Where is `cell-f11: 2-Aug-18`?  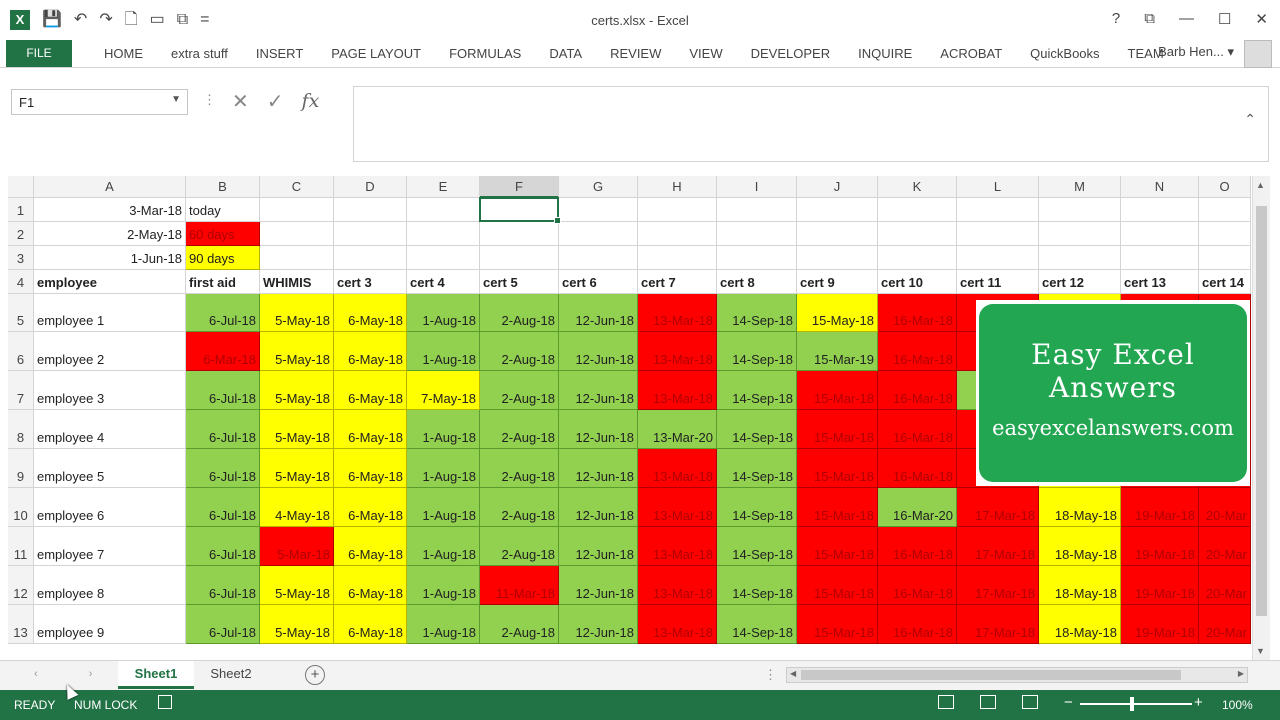 cell-f11: 2-Aug-18 is located at coordinates (519, 546).